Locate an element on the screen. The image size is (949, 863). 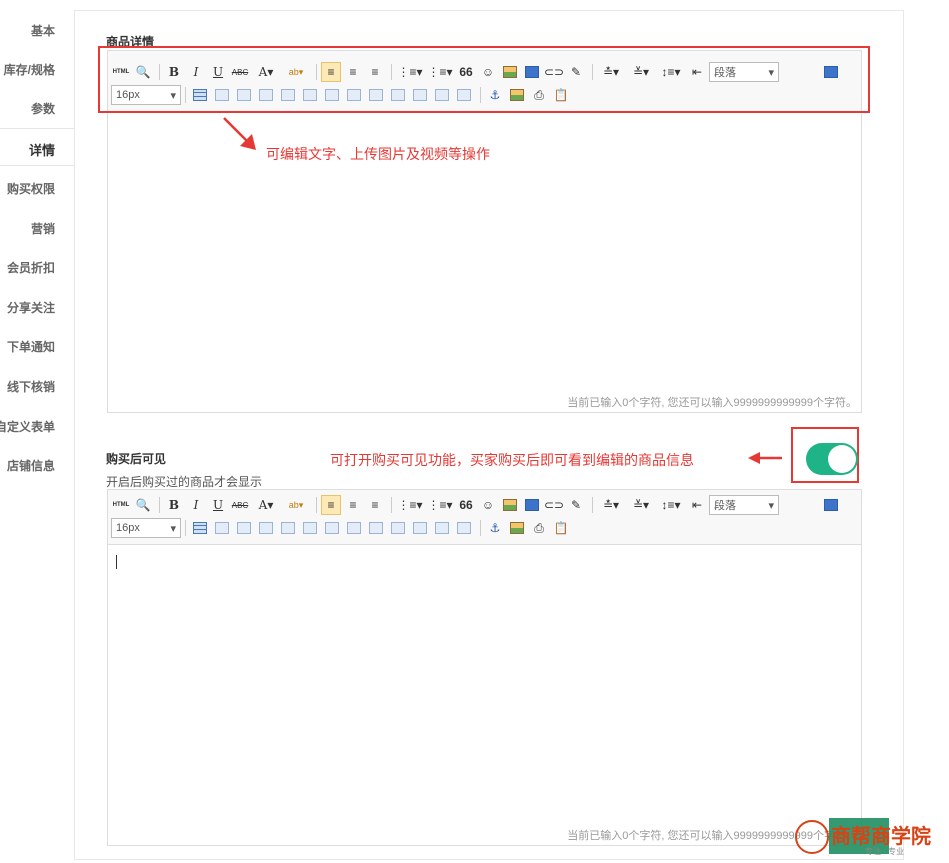
delete-row-icon is located at coordinates (288, 528).